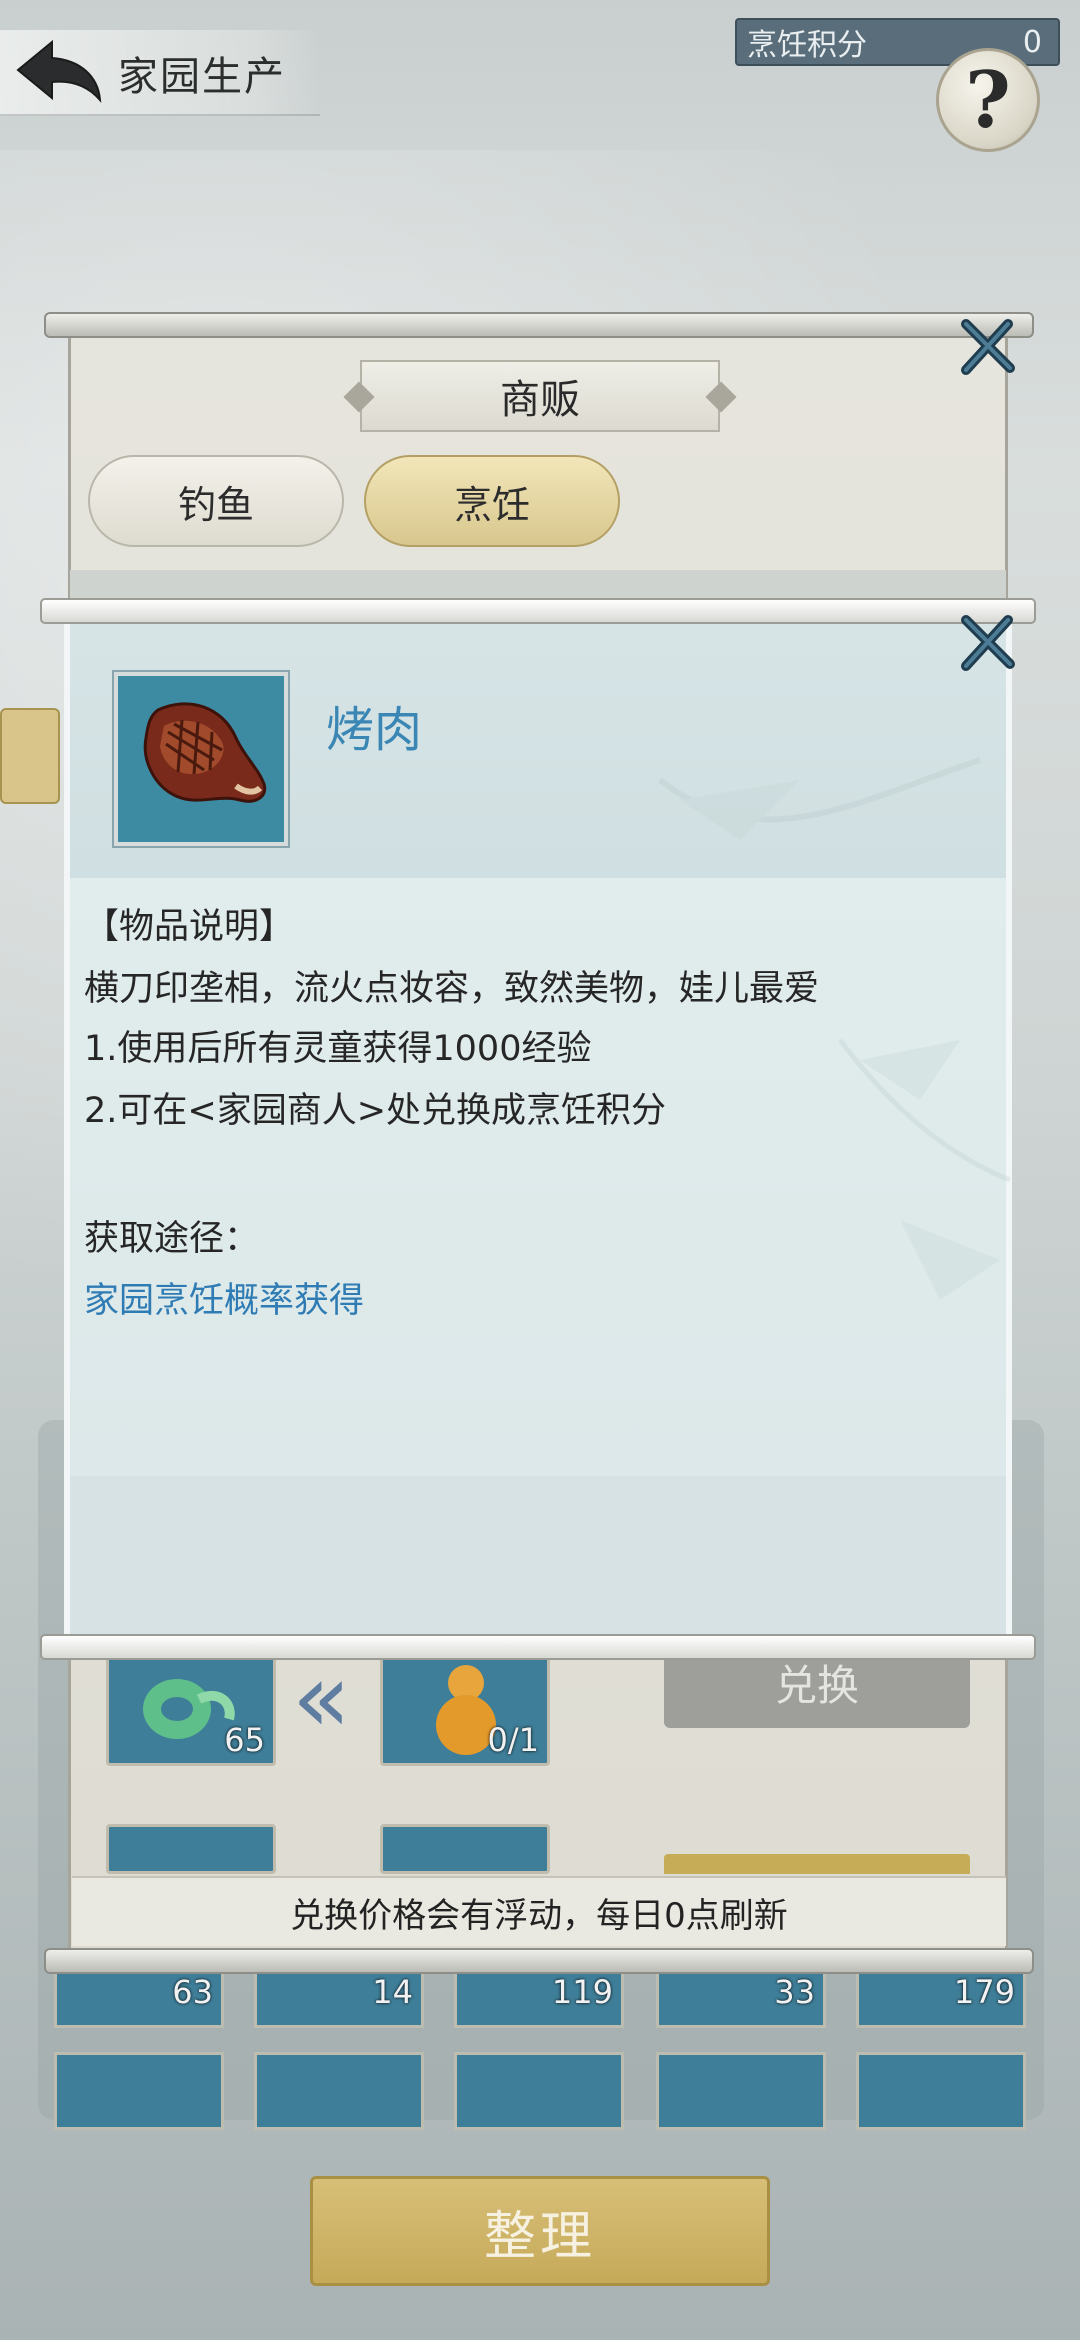 The image size is (1080, 2340). What do you see at coordinates (191, 1708) in the screenshot?
I see `exchange-cost-slot: 65` at bounding box center [191, 1708].